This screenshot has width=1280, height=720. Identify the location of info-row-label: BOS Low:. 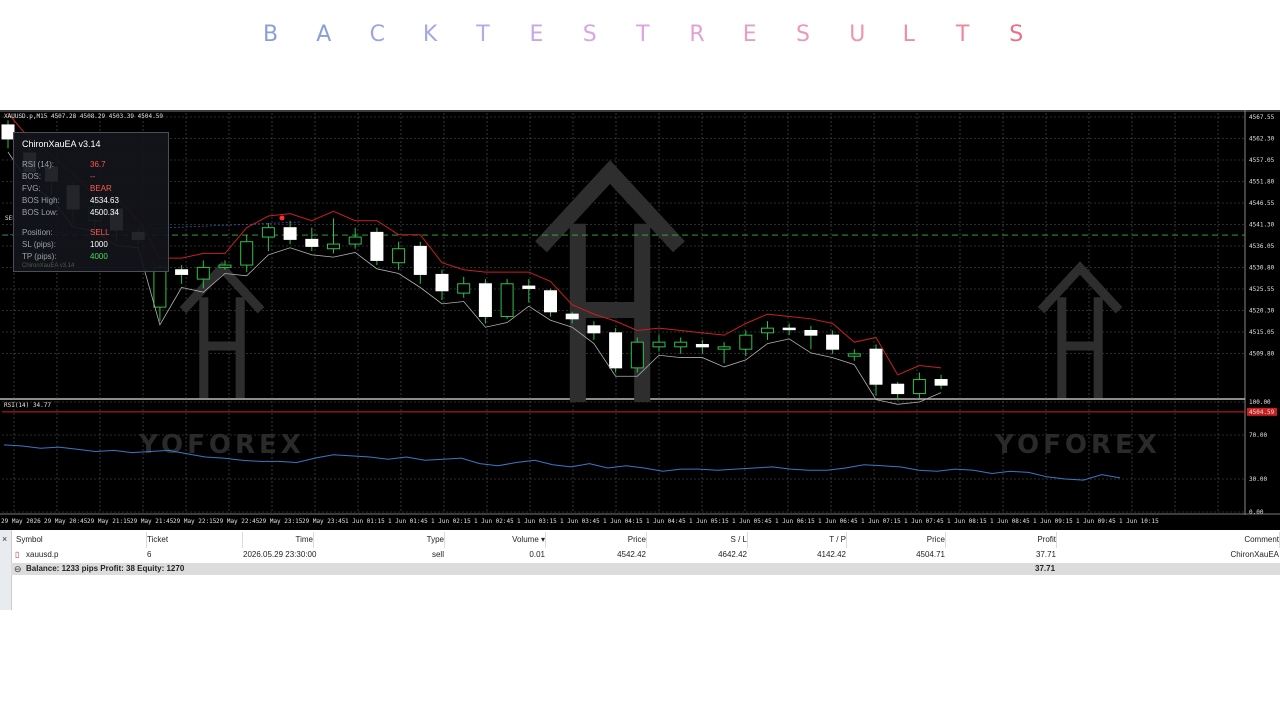
(40, 212).